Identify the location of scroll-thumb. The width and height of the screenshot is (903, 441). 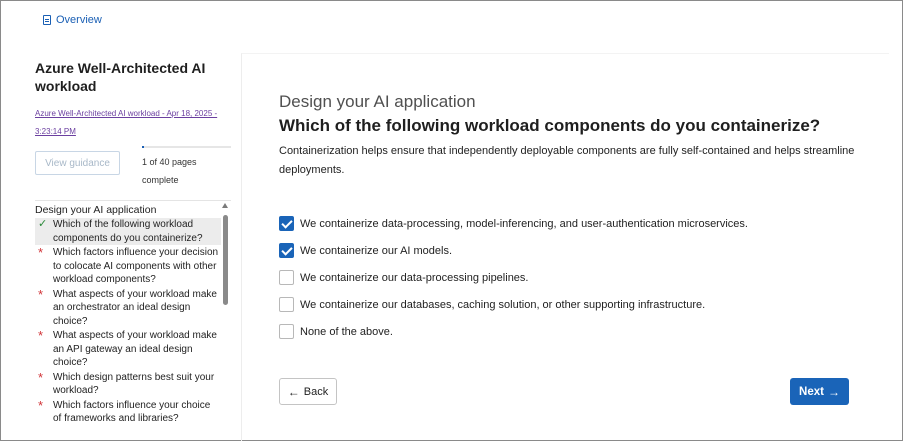
(225, 260).